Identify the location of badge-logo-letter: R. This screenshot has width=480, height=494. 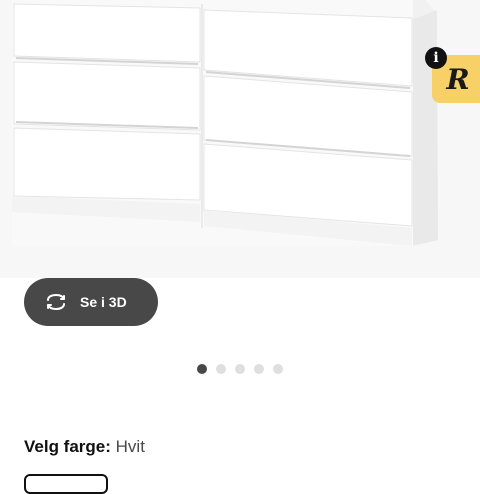
(458, 79).